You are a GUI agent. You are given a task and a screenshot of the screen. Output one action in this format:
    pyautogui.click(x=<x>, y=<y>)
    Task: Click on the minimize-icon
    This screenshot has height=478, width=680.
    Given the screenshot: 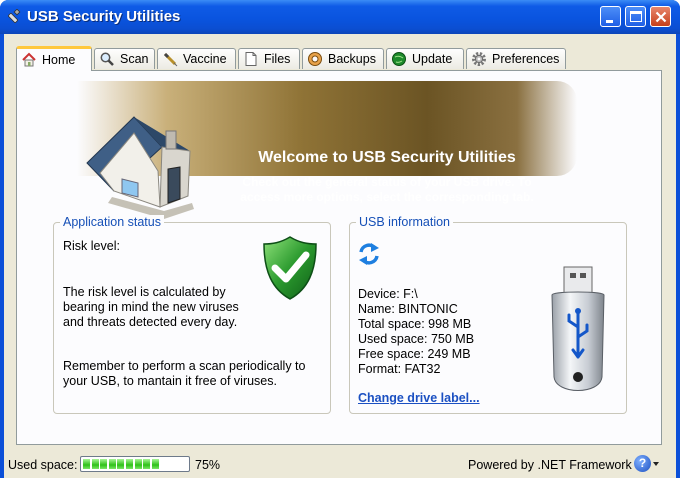 What is the action you would take?
    pyautogui.click(x=609, y=21)
    